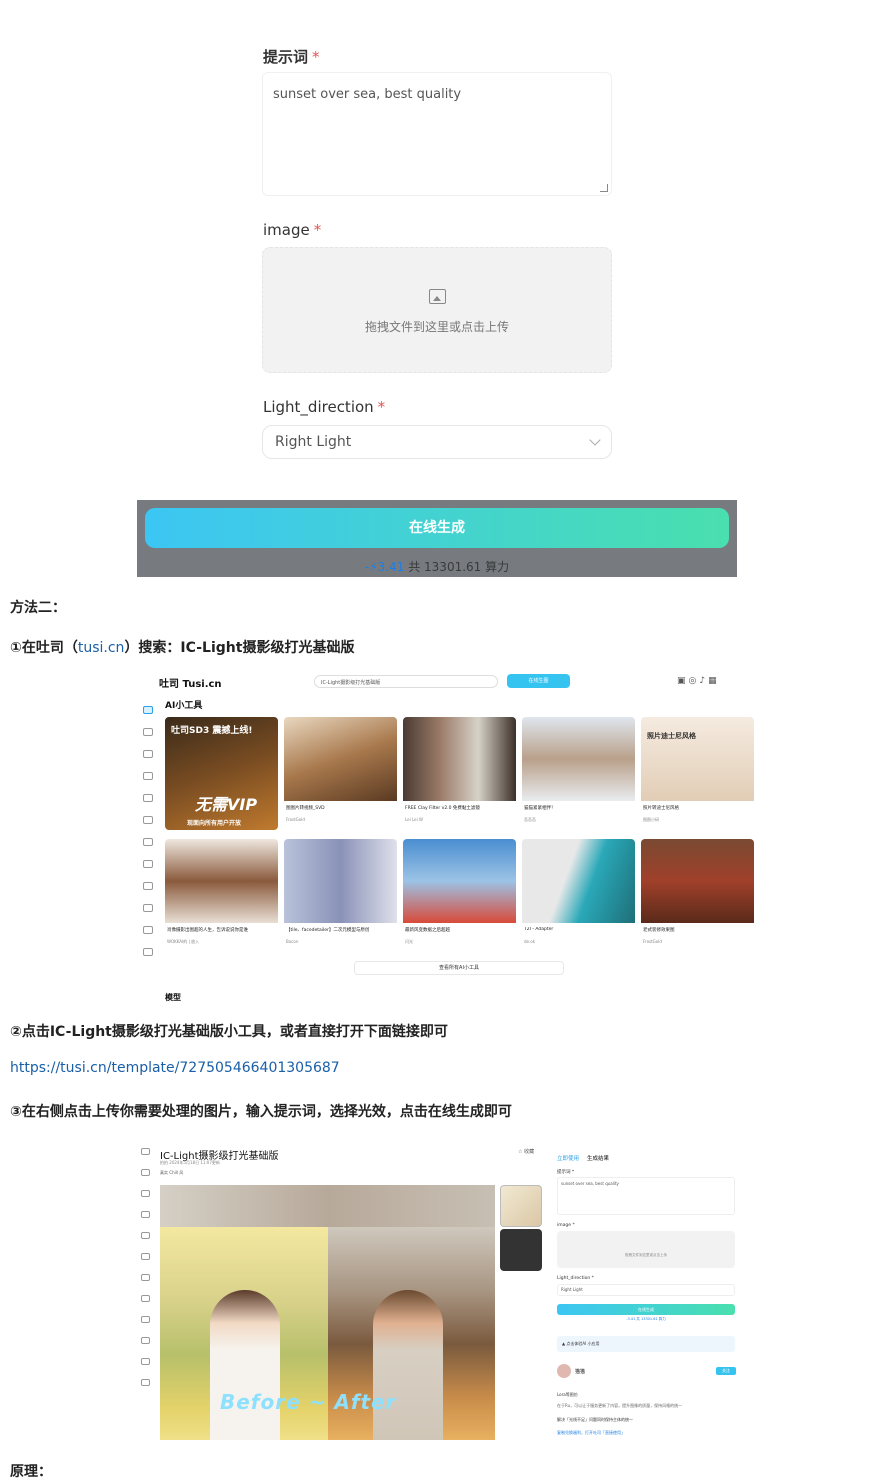 This screenshot has width=869, height=1483. I want to click on panel-generate-button: 在线生成, so click(646, 1309).